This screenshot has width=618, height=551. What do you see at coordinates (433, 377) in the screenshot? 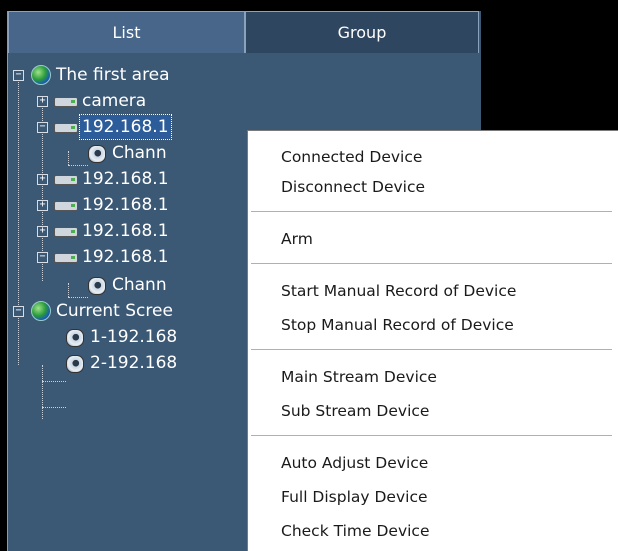
I see `menu-item-main-stream: Main Stream Device` at bounding box center [433, 377].